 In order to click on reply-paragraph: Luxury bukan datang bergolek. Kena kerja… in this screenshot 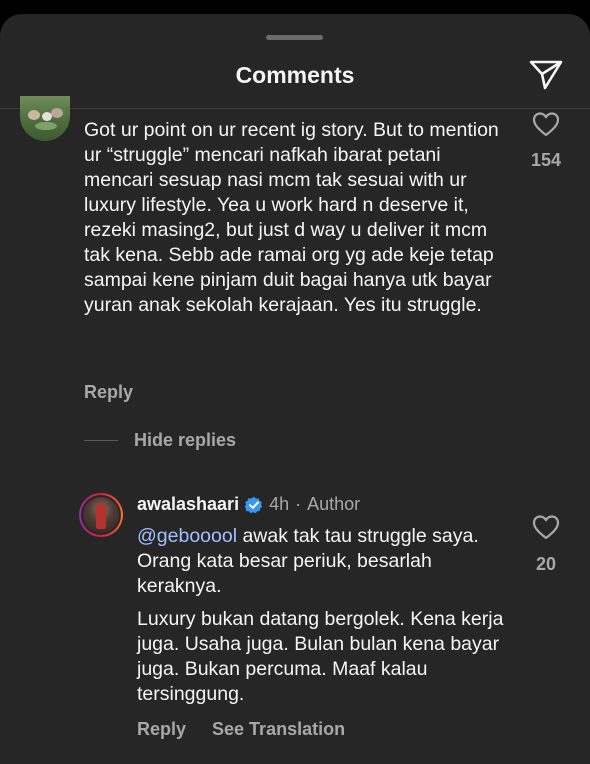, I will do `click(320, 656)`.